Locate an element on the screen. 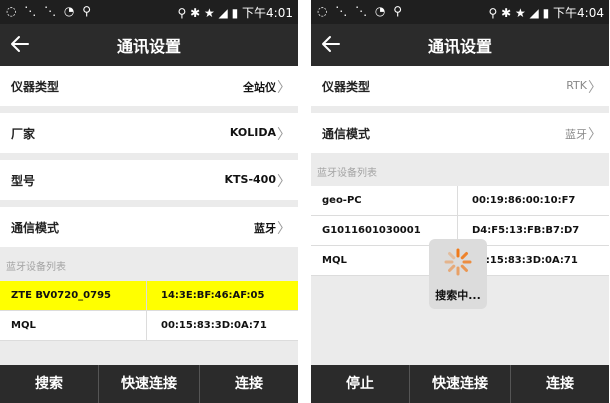  bottom-action-bar: 搜索 快速连接 连接 is located at coordinates (149, 384).